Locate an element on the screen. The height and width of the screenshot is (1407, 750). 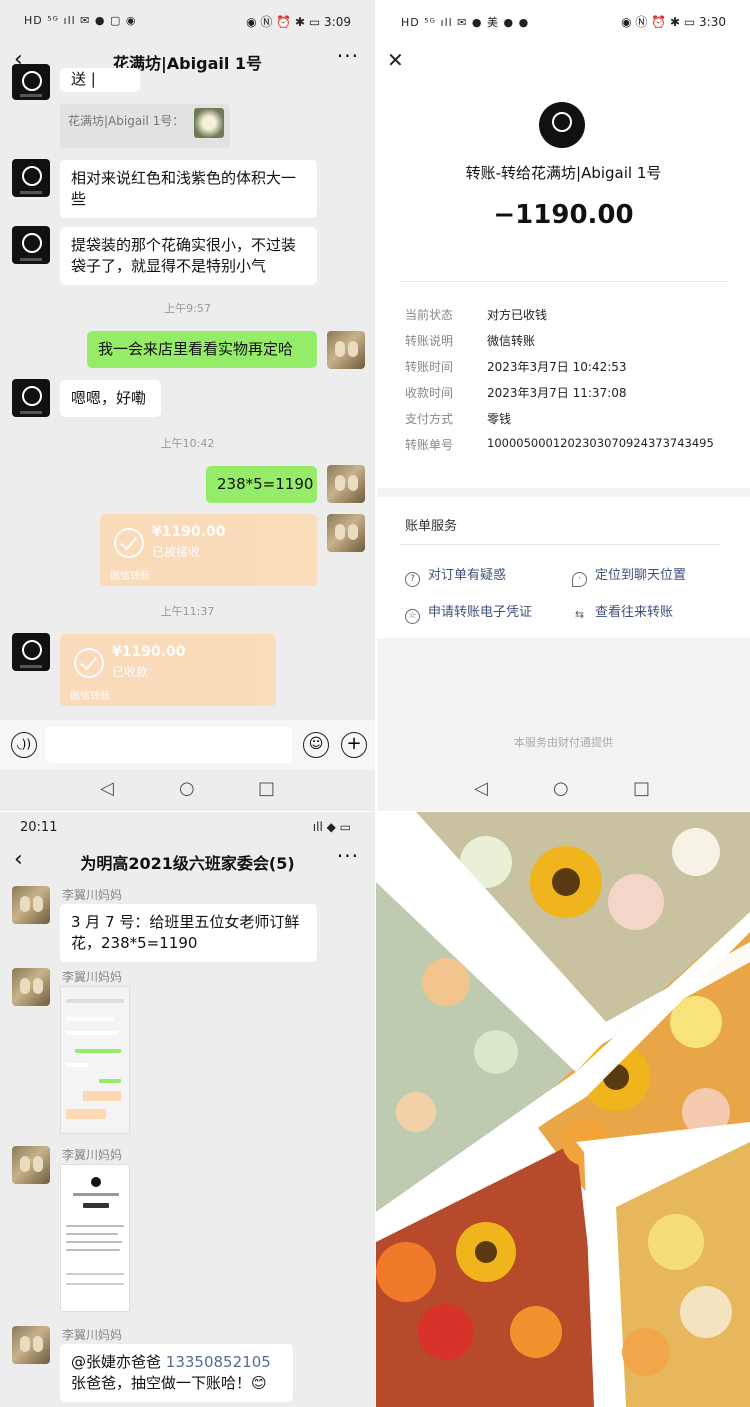
status-time: 3:09 is located at coordinates (337, 22).